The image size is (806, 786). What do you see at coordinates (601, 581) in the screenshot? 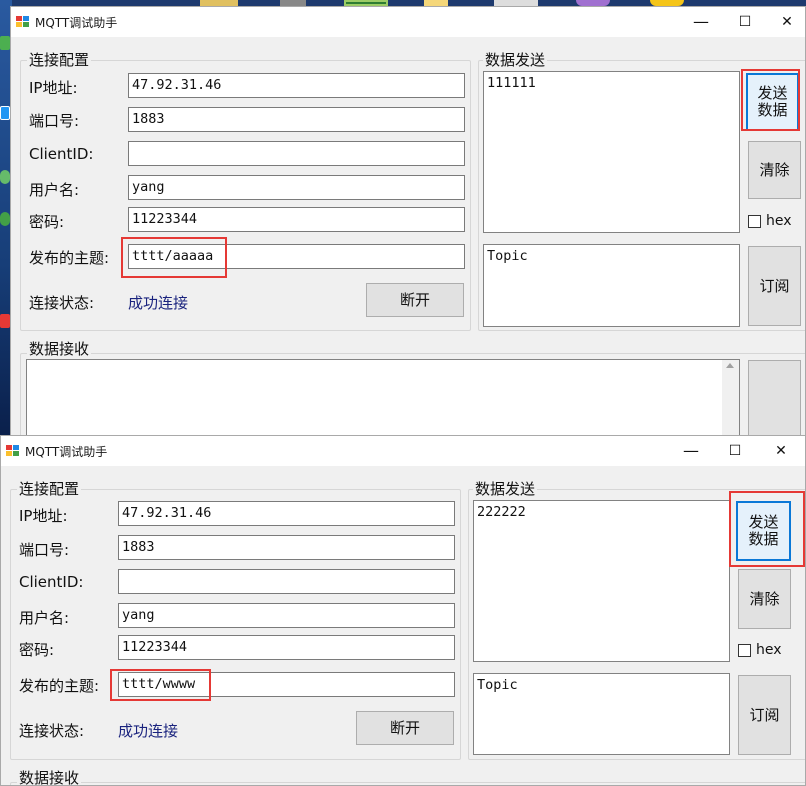
I see `send-textarea: 222222` at bounding box center [601, 581].